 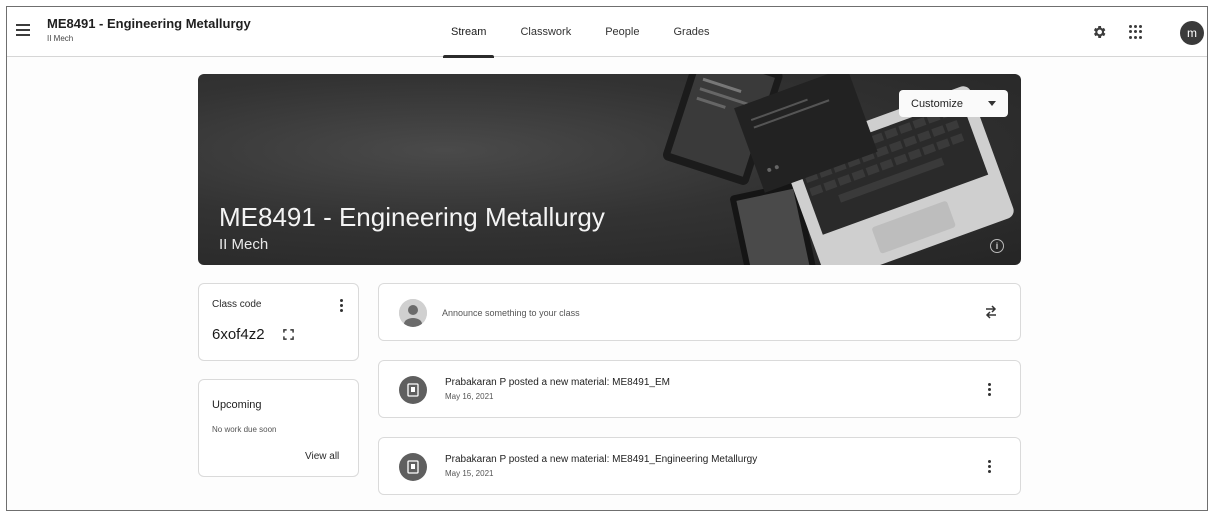 I want to click on customize-button: Customize, so click(x=953, y=103).